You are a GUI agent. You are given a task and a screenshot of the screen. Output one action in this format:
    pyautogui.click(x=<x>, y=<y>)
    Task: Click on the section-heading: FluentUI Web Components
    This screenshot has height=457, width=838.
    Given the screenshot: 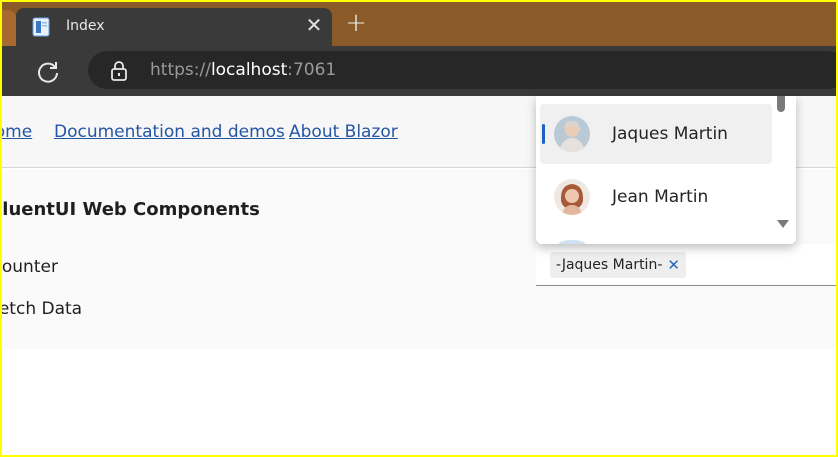 What is the action you would take?
    pyautogui.click(x=131, y=209)
    